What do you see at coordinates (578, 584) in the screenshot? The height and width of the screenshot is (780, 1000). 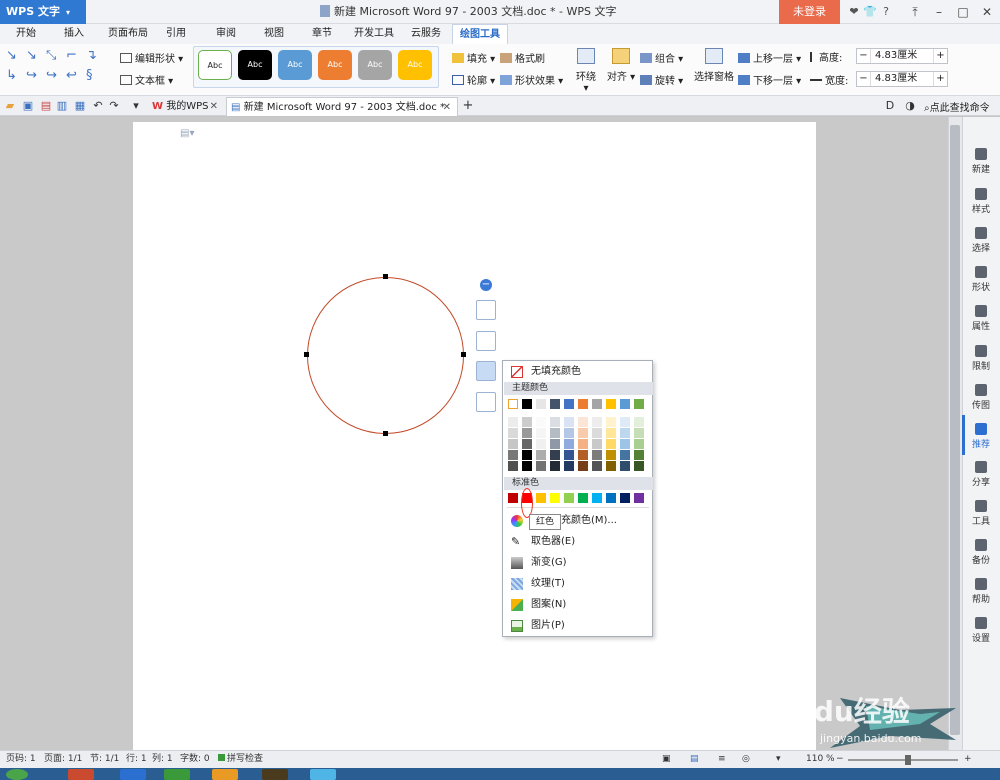 I see `texture-item: 纹理(T)` at bounding box center [578, 584].